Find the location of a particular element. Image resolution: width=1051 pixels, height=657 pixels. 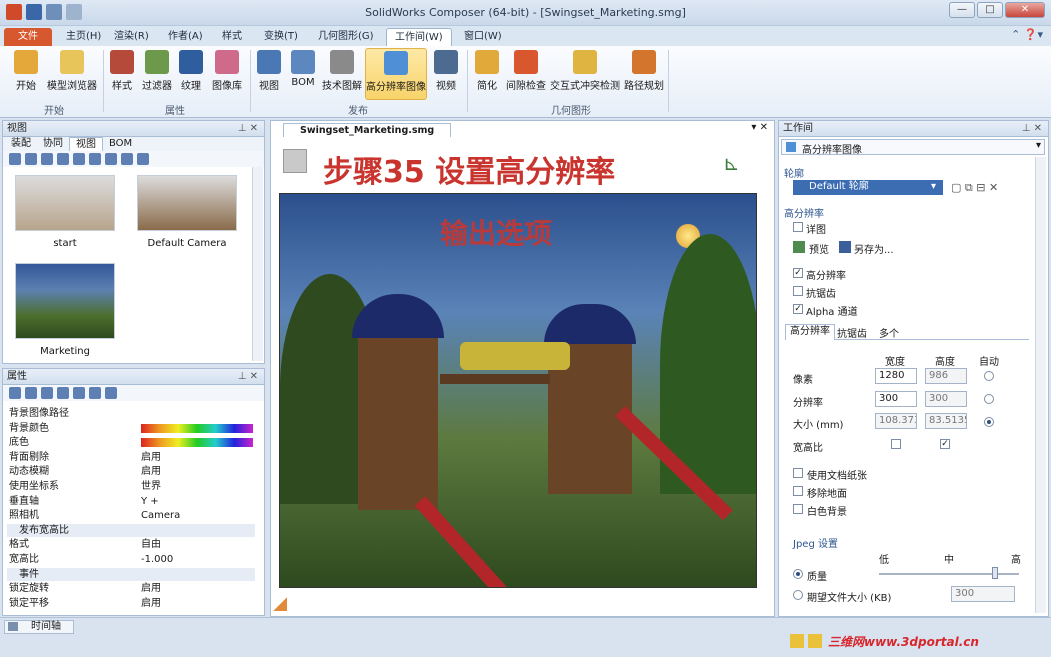

help-icon: ⌃ ❓▾ is located at coordinates (1027, 34).